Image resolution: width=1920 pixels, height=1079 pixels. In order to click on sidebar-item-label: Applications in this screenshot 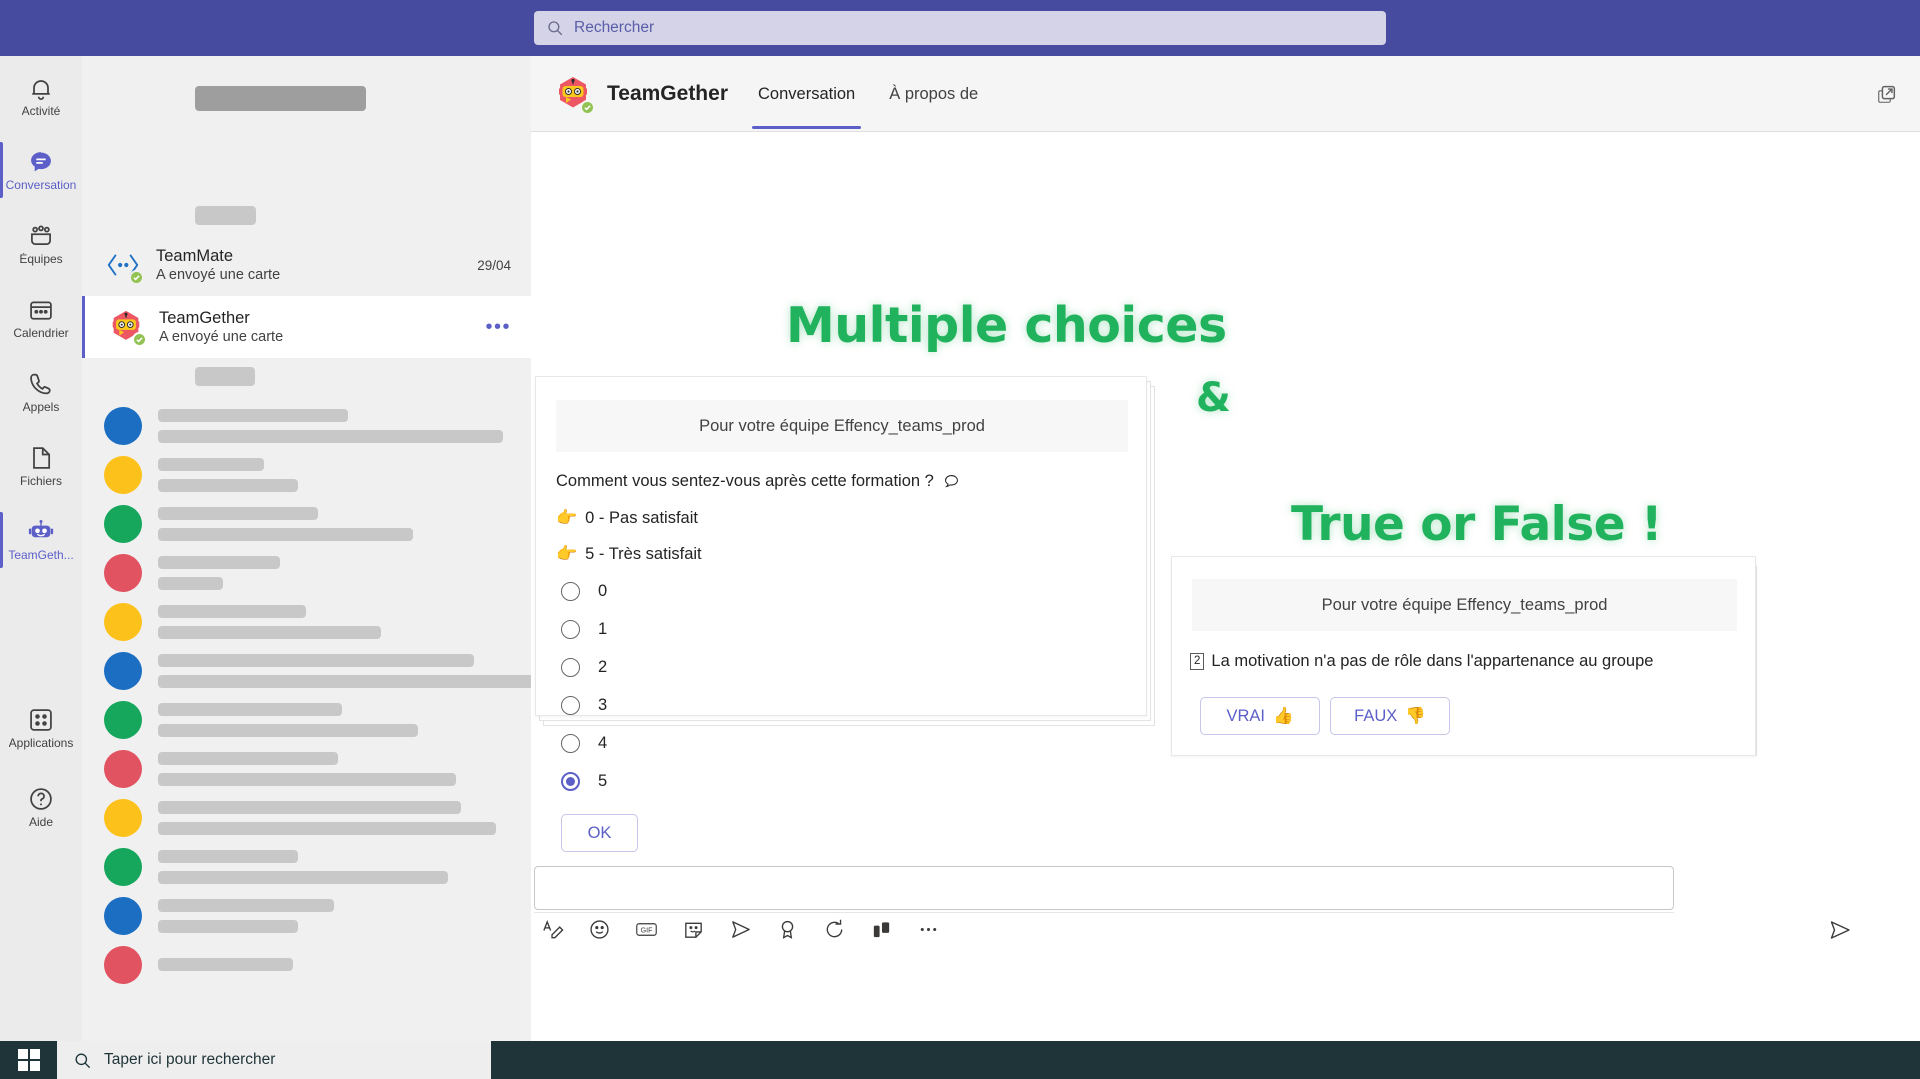, I will do `click(41, 743)`.